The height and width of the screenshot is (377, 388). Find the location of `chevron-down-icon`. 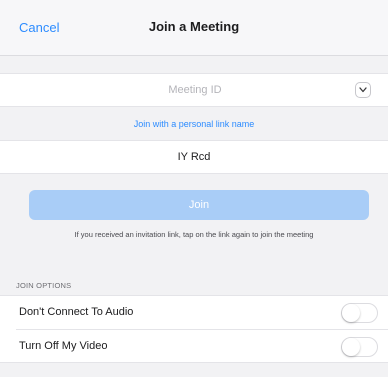

chevron-down-icon is located at coordinates (363, 90).